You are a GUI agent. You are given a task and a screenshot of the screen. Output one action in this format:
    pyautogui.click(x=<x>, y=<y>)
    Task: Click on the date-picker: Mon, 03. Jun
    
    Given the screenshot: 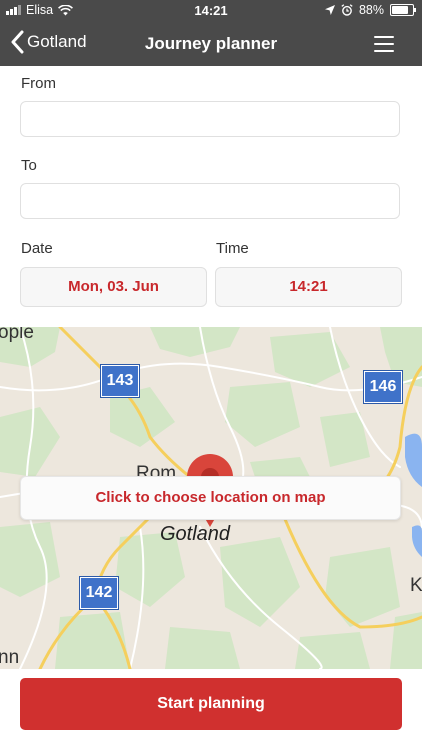 What is the action you would take?
    pyautogui.click(x=113, y=287)
    